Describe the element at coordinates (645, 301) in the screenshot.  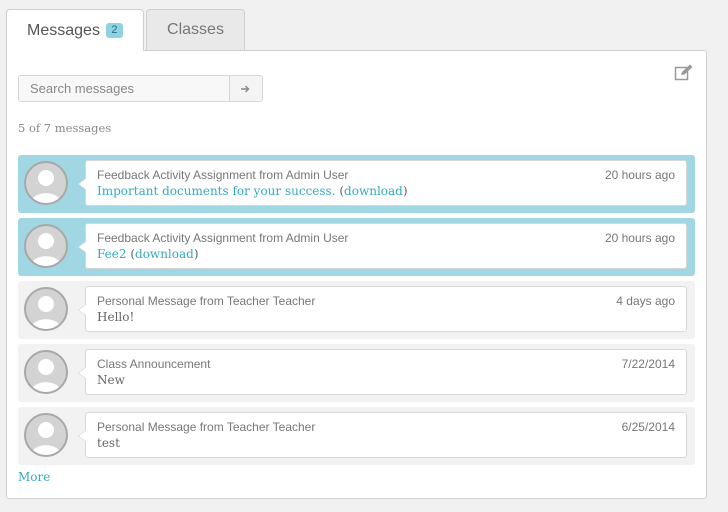
I see `message-time: 4 days ago` at that location.